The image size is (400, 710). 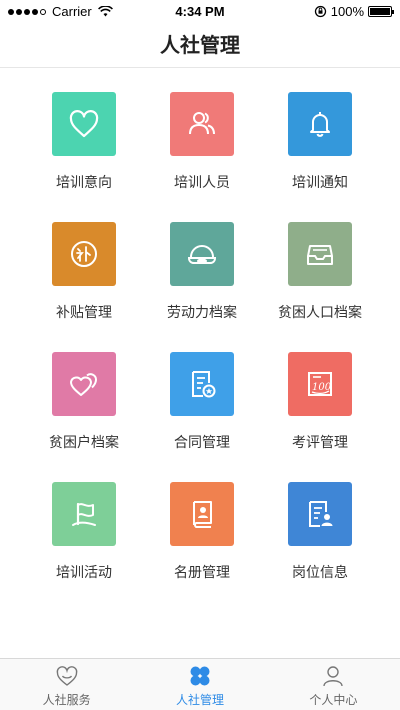 I want to click on subsidy-icon, so click(x=84, y=254).